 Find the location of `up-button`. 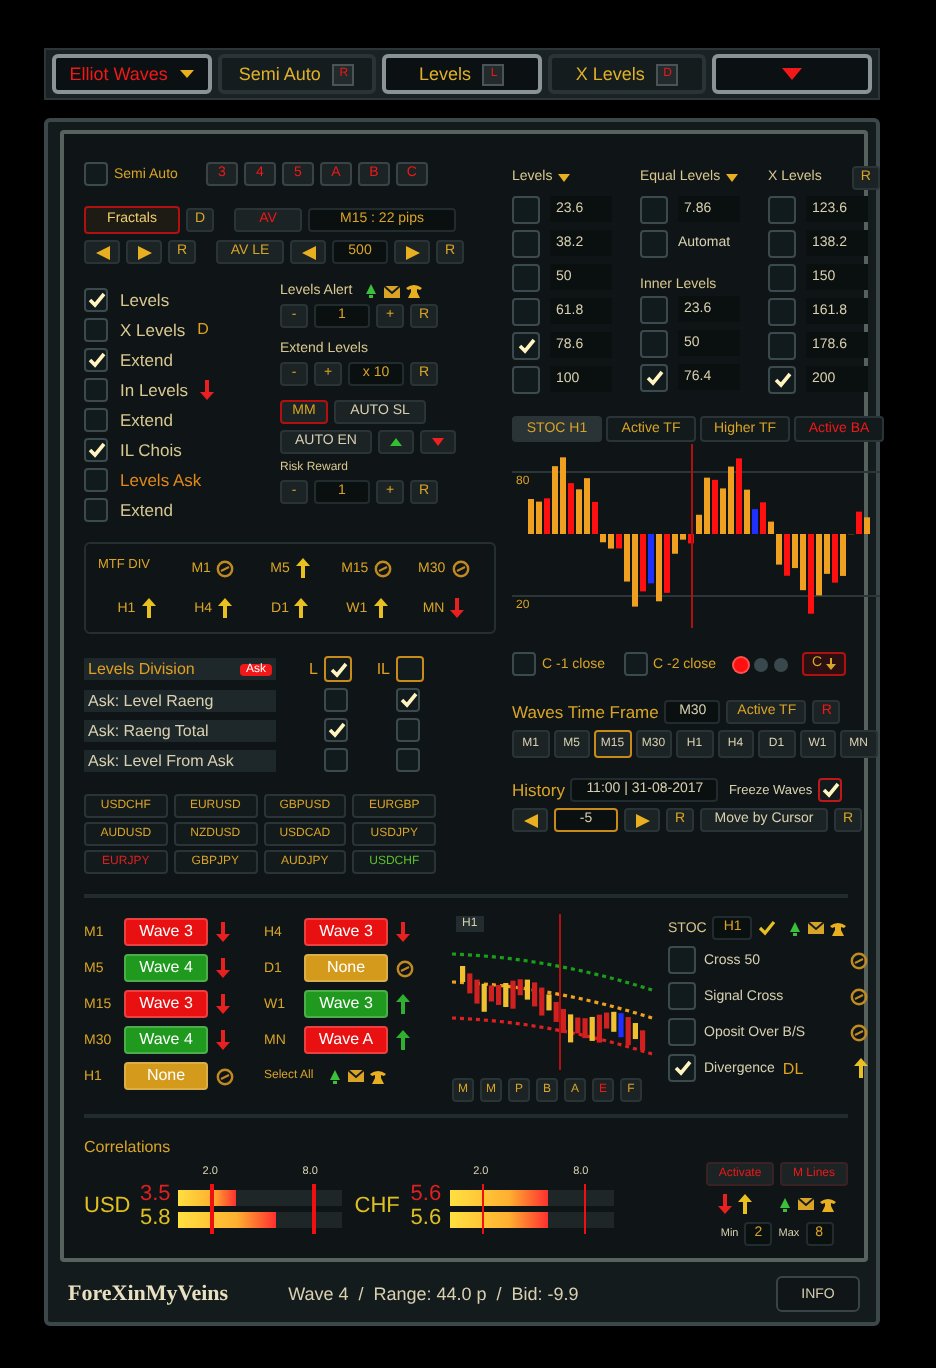

up-button is located at coordinates (396, 442).